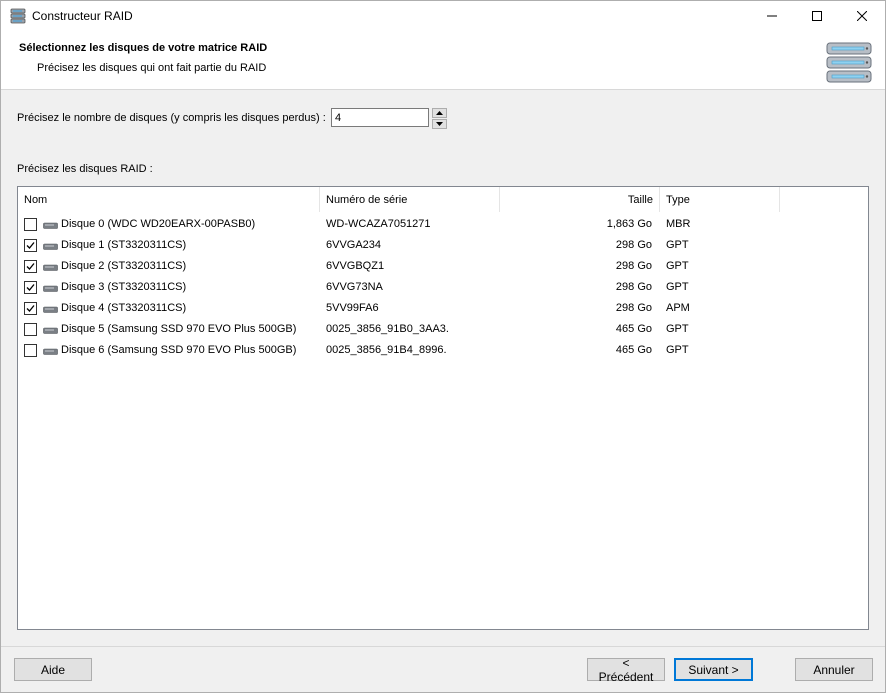  I want to click on disk-size: 1,863 Go, so click(629, 224).